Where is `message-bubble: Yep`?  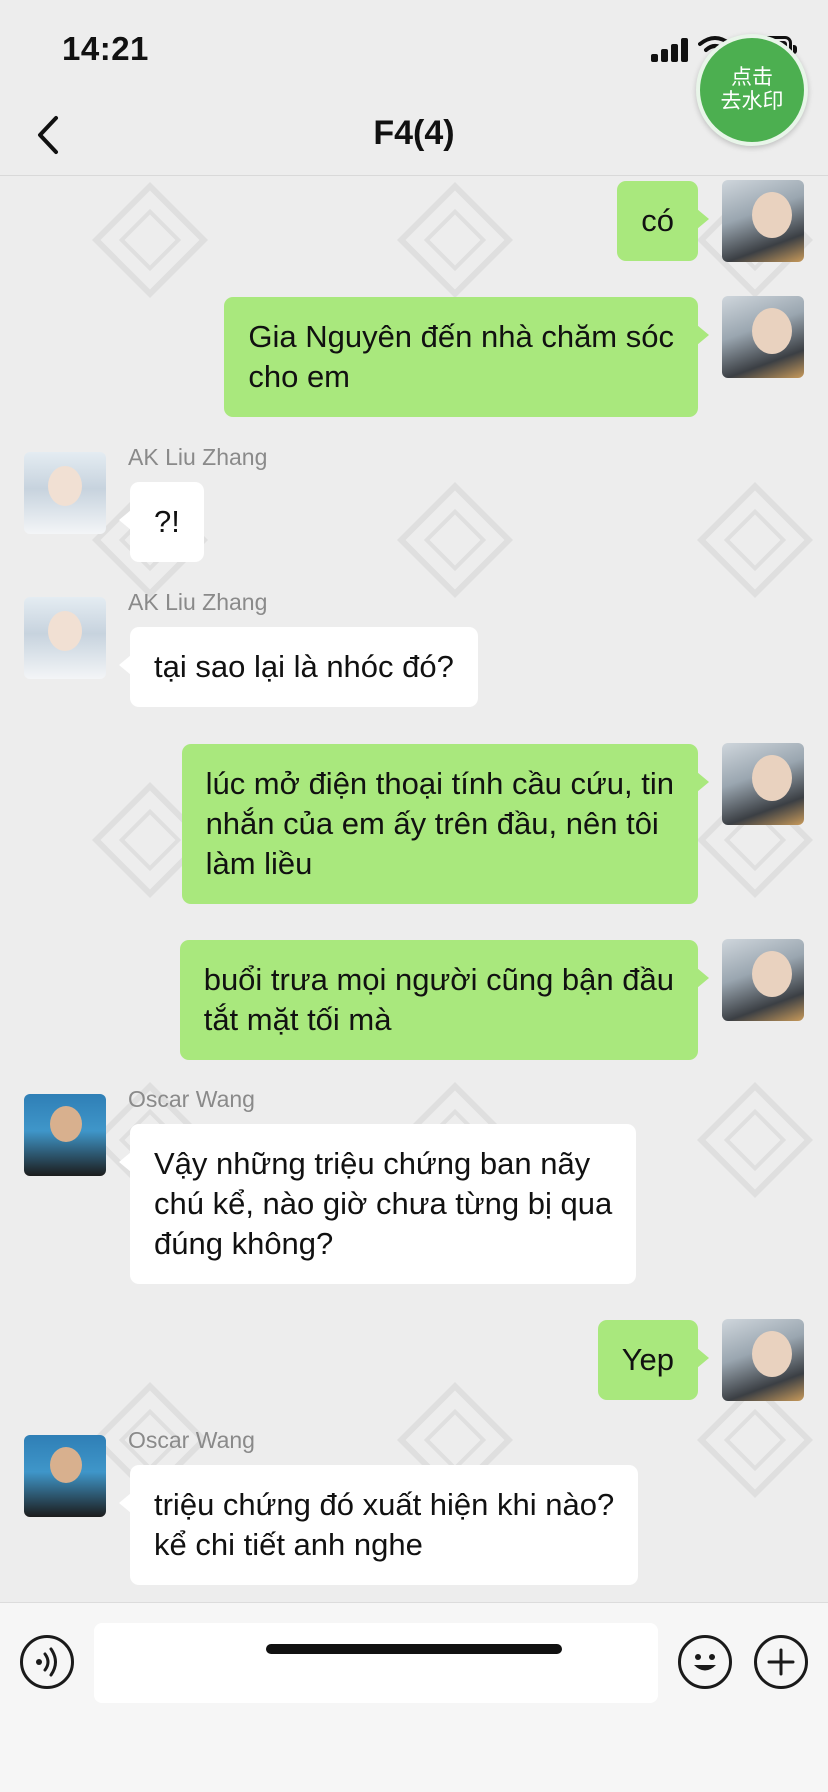 message-bubble: Yep is located at coordinates (653, 1360).